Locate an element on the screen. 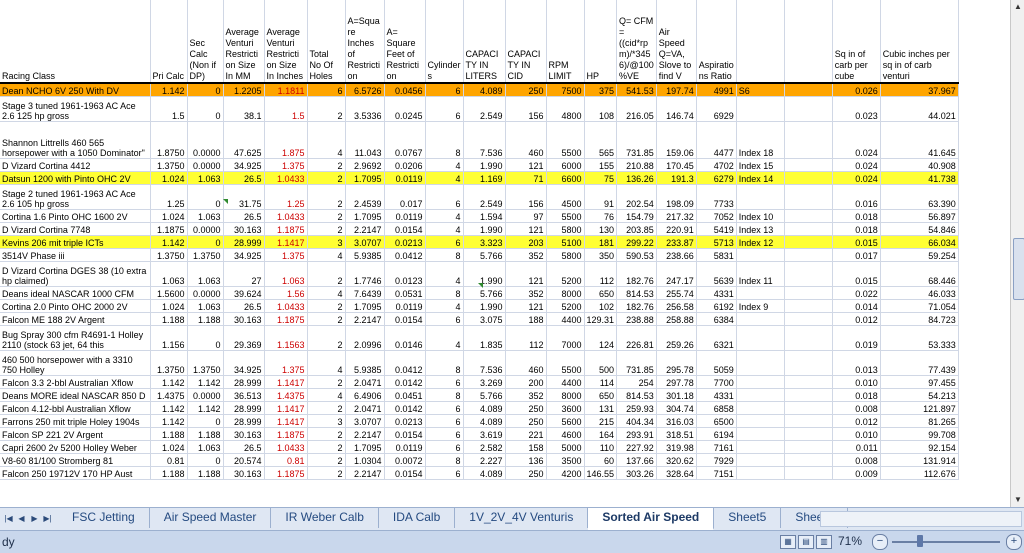 Image resolution: width=1024 pixels, height=553 pixels. table-cell: 1.063 is located at coordinates (169, 274).